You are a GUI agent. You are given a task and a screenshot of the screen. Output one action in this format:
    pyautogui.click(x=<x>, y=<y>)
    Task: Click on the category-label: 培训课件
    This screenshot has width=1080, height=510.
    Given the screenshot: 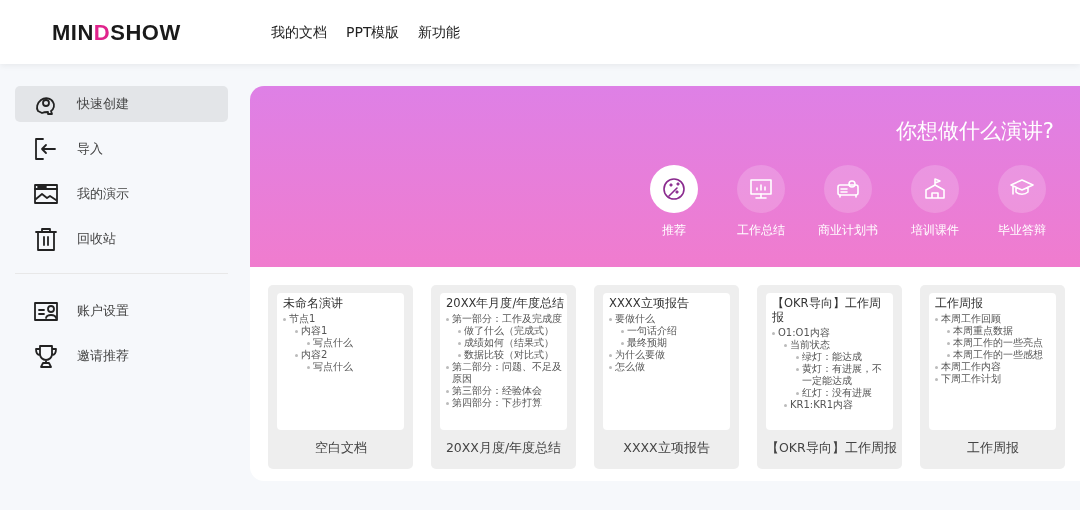 What is the action you would take?
    pyautogui.click(x=935, y=230)
    